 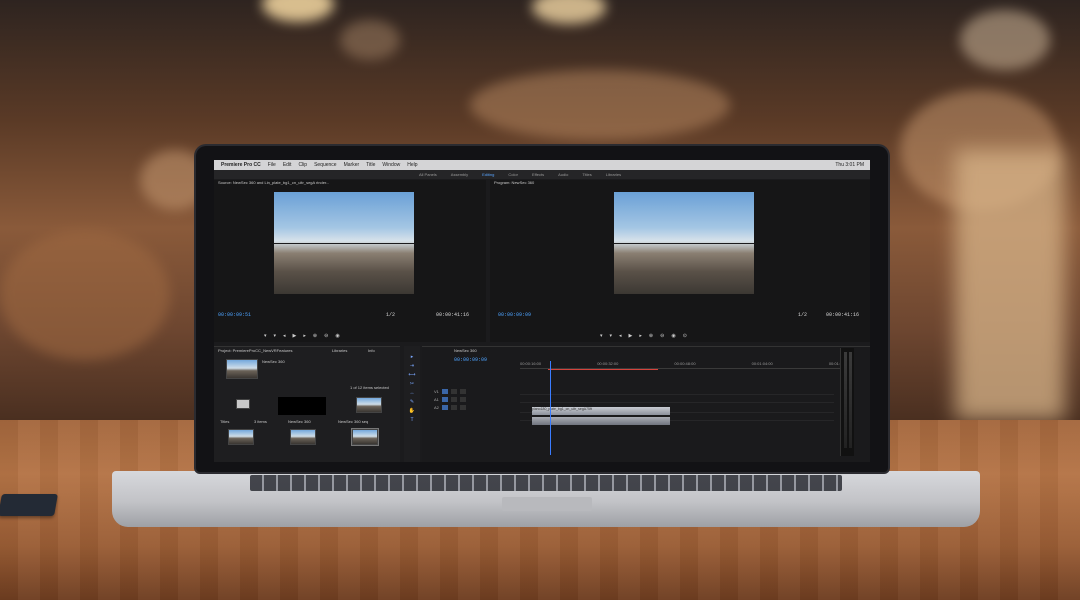 I want to click on audio-clip, so click(x=601, y=421).